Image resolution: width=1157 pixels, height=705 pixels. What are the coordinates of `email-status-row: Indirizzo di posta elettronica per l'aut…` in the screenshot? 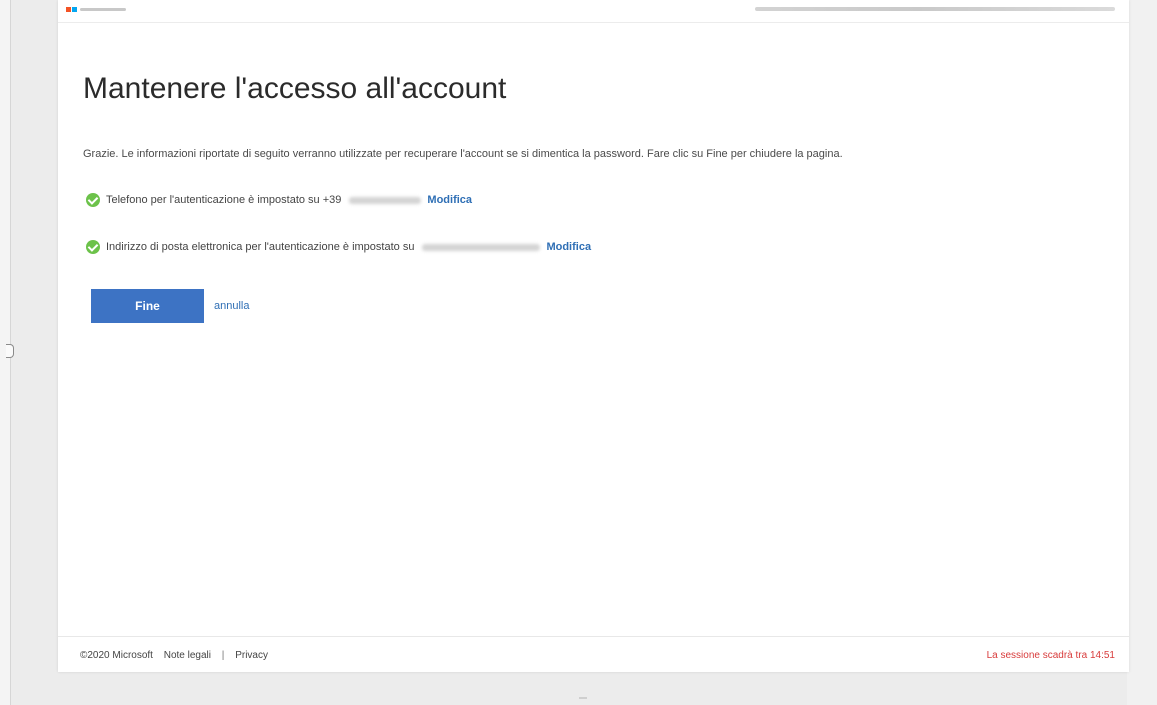 It's located at (338, 247).